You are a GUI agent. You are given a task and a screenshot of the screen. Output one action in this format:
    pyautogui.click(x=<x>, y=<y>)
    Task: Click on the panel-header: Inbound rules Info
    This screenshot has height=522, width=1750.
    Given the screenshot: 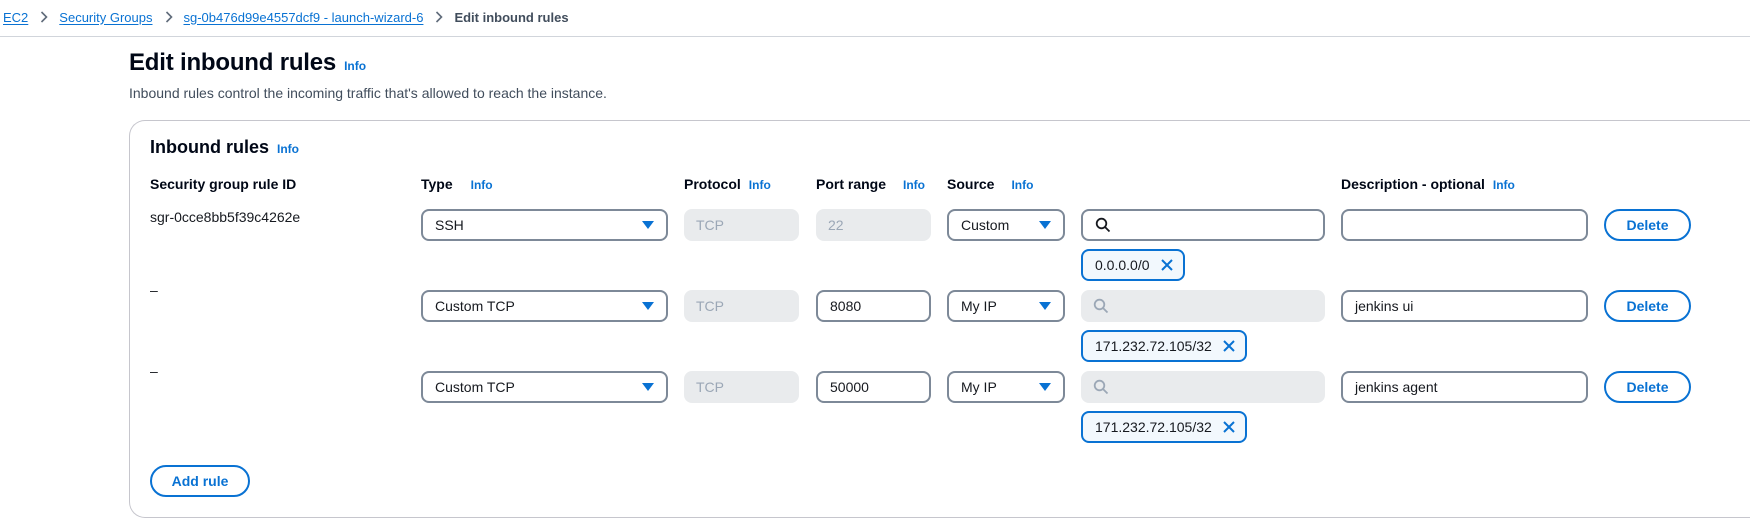 What is the action you would take?
    pyautogui.click(x=224, y=147)
    